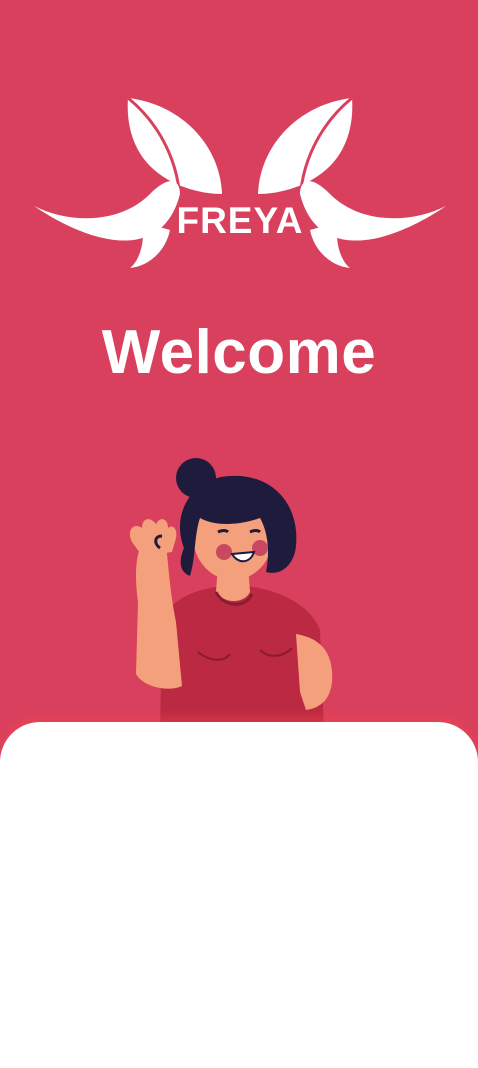  What do you see at coordinates (235, 597) in the screenshot?
I see `waving-woman-illustration` at bounding box center [235, 597].